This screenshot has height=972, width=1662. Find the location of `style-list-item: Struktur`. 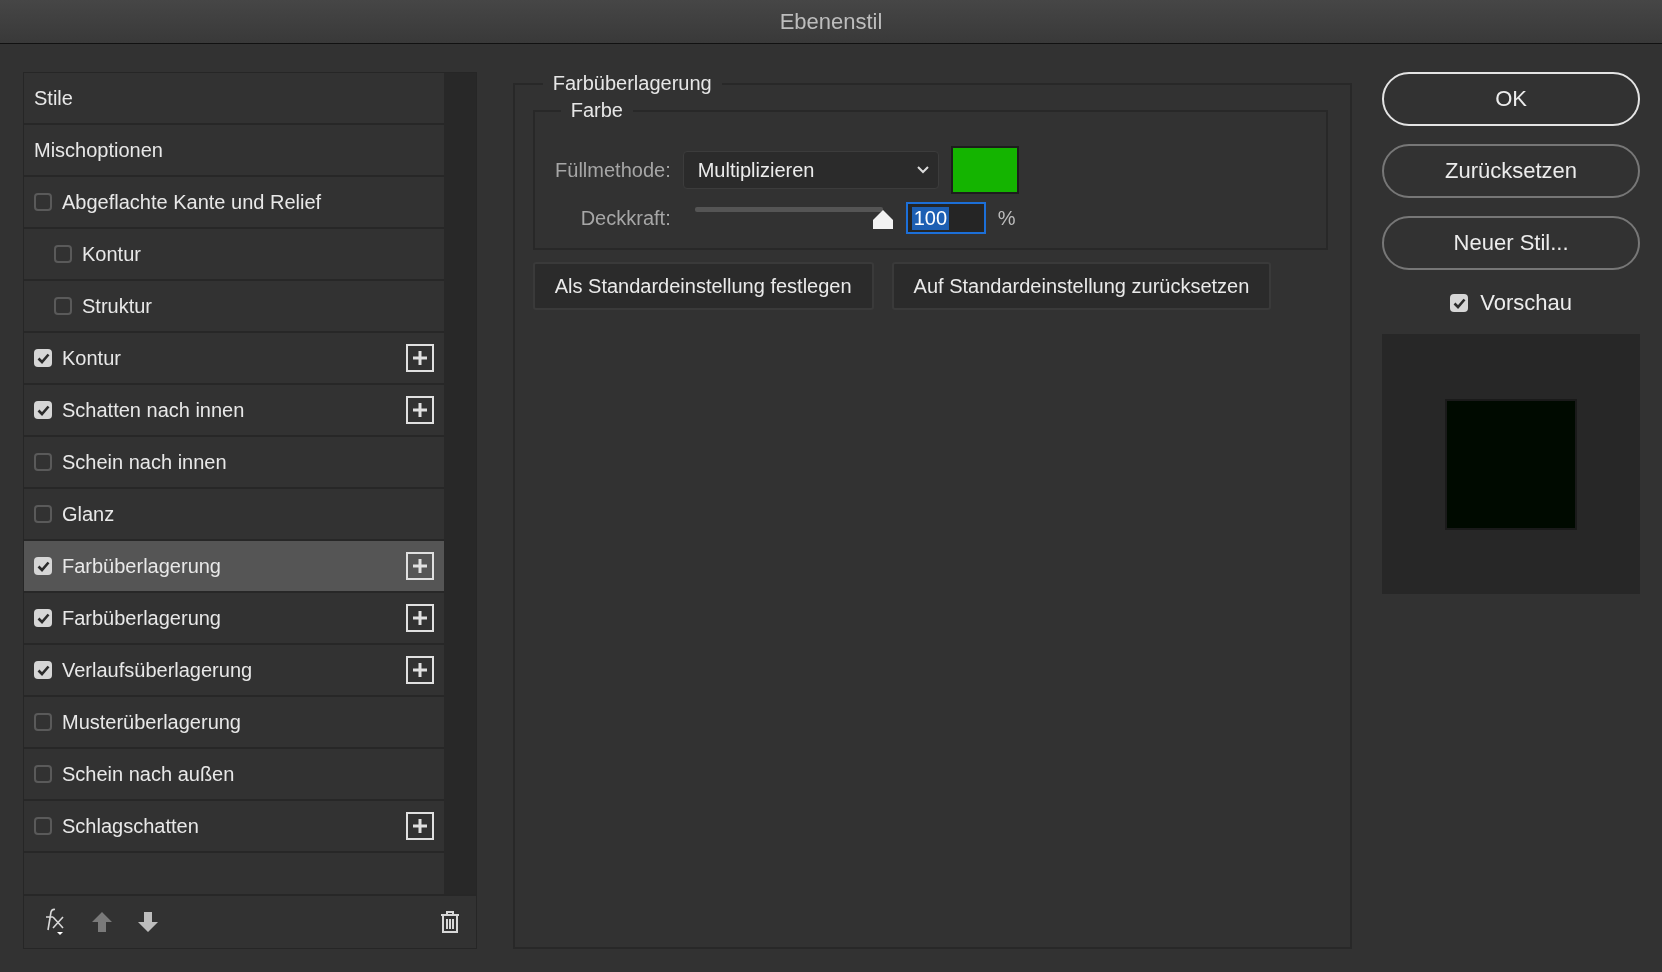

style-list-item: Struktur is located at coordinates (234, 307).